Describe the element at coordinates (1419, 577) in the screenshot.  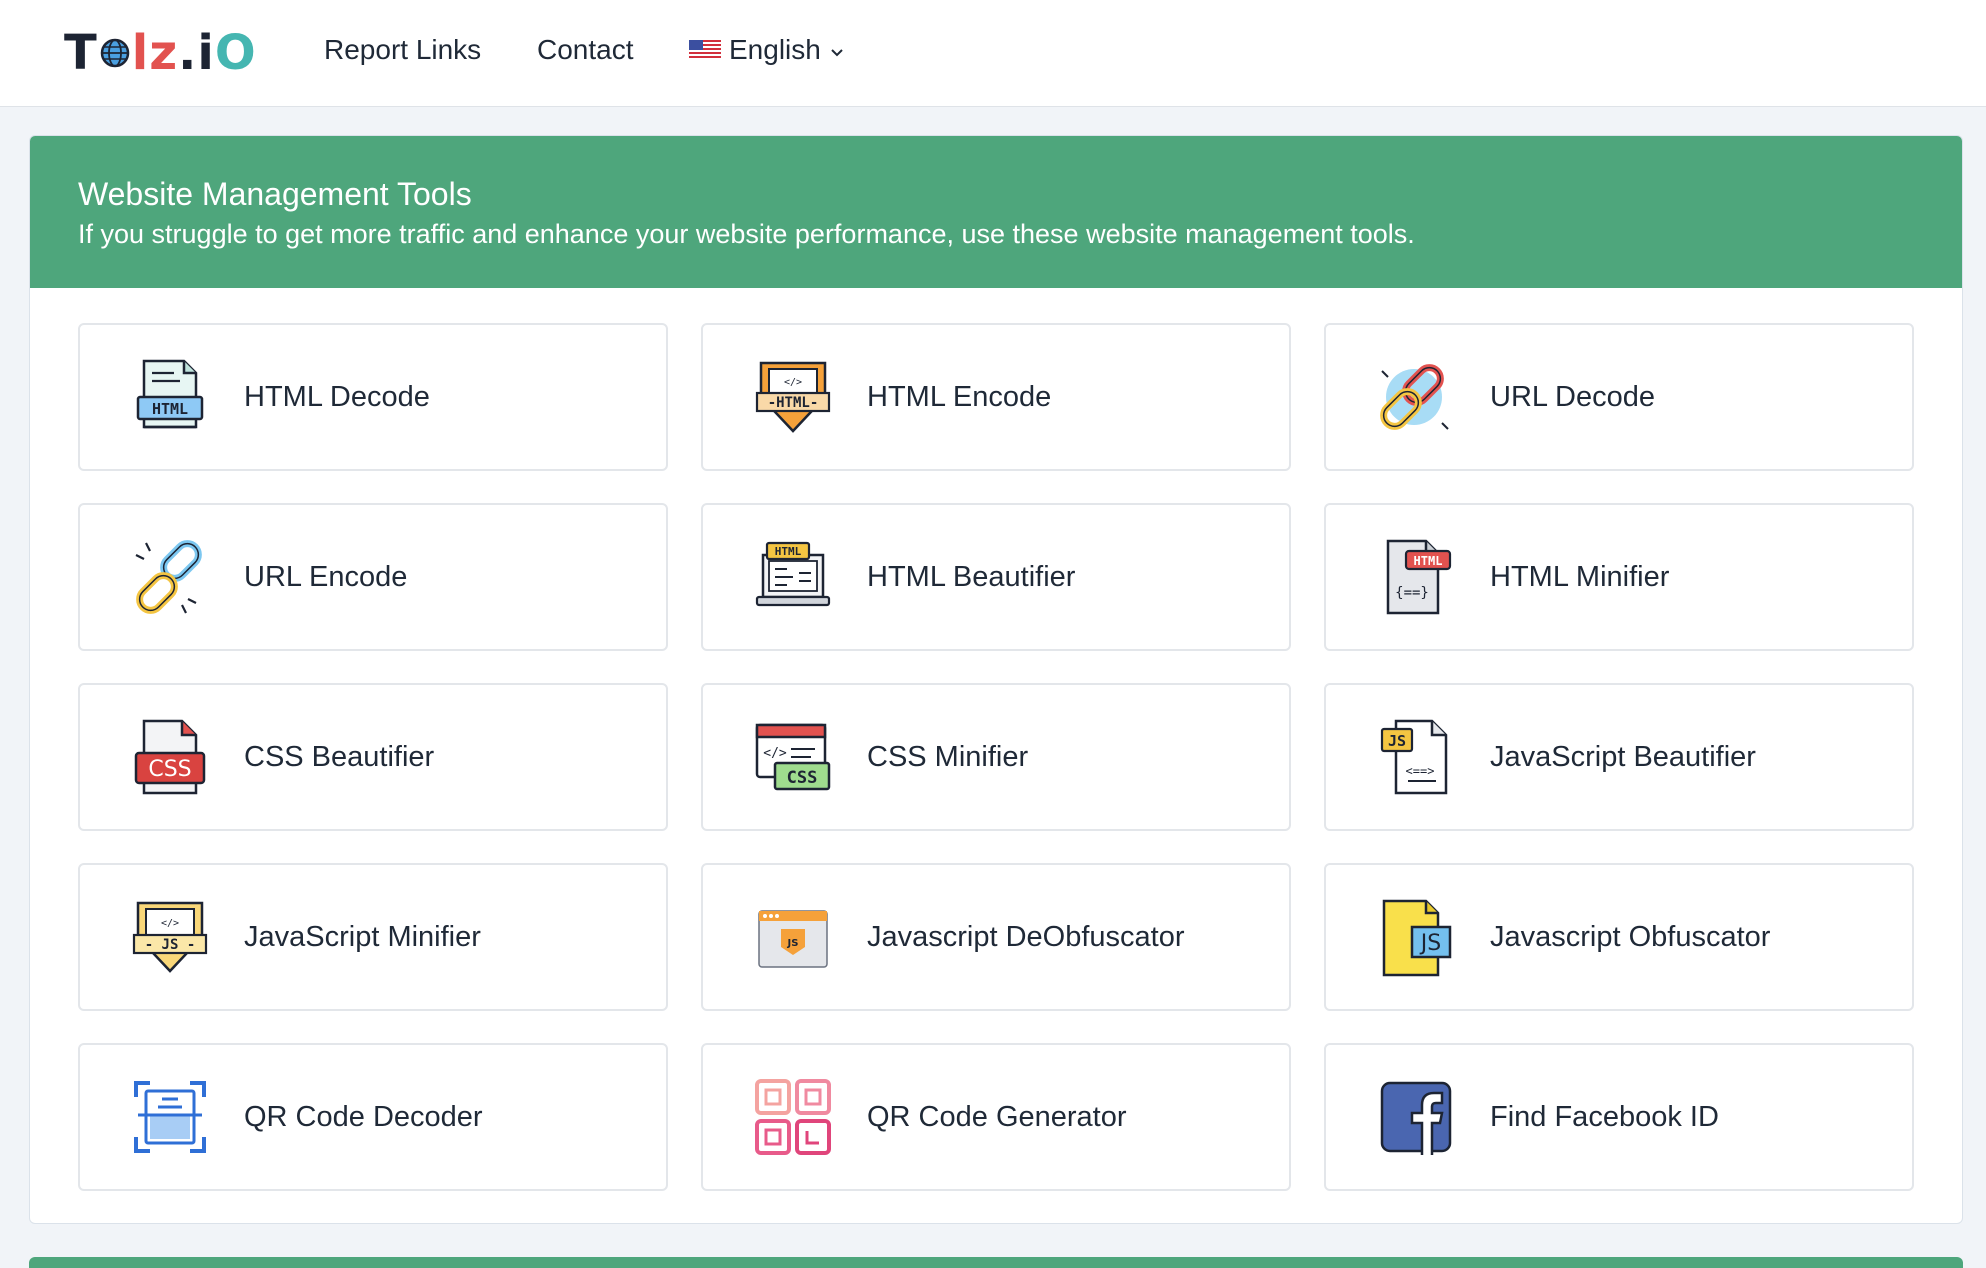
I see `html-file-icon: HTML {==}` at that location.